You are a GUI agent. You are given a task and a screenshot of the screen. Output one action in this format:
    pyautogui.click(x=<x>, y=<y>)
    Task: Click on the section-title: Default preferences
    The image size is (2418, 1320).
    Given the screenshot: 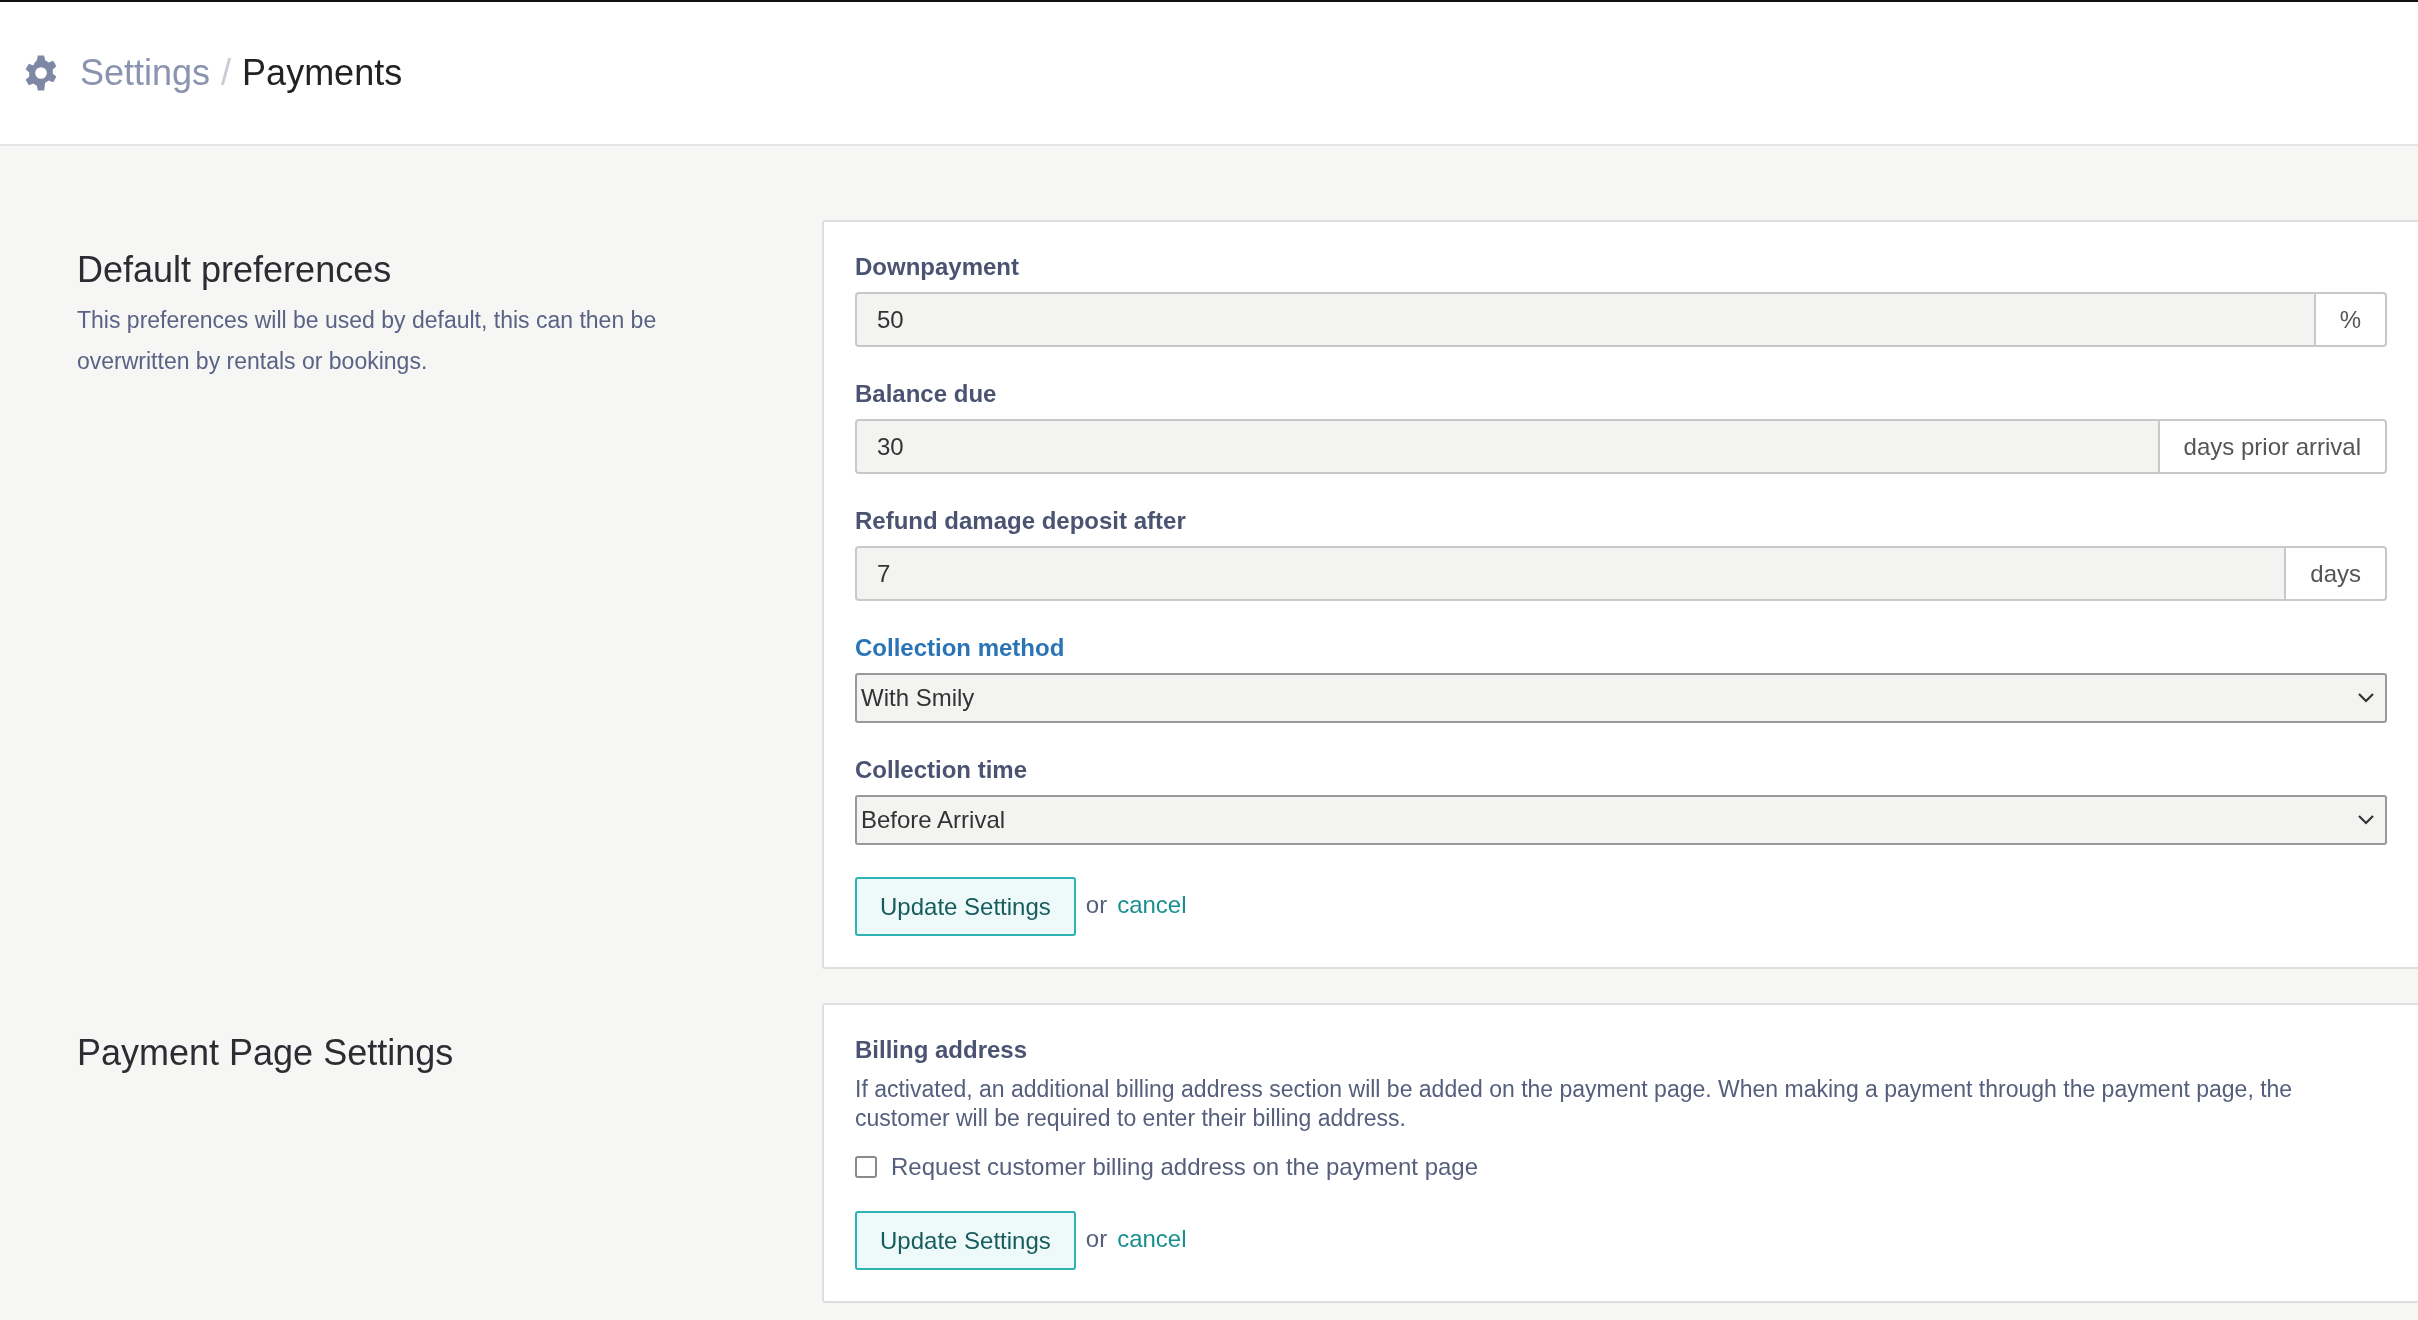 What is the action you would take?
    pyautogui.click(x=235, y=270)
    